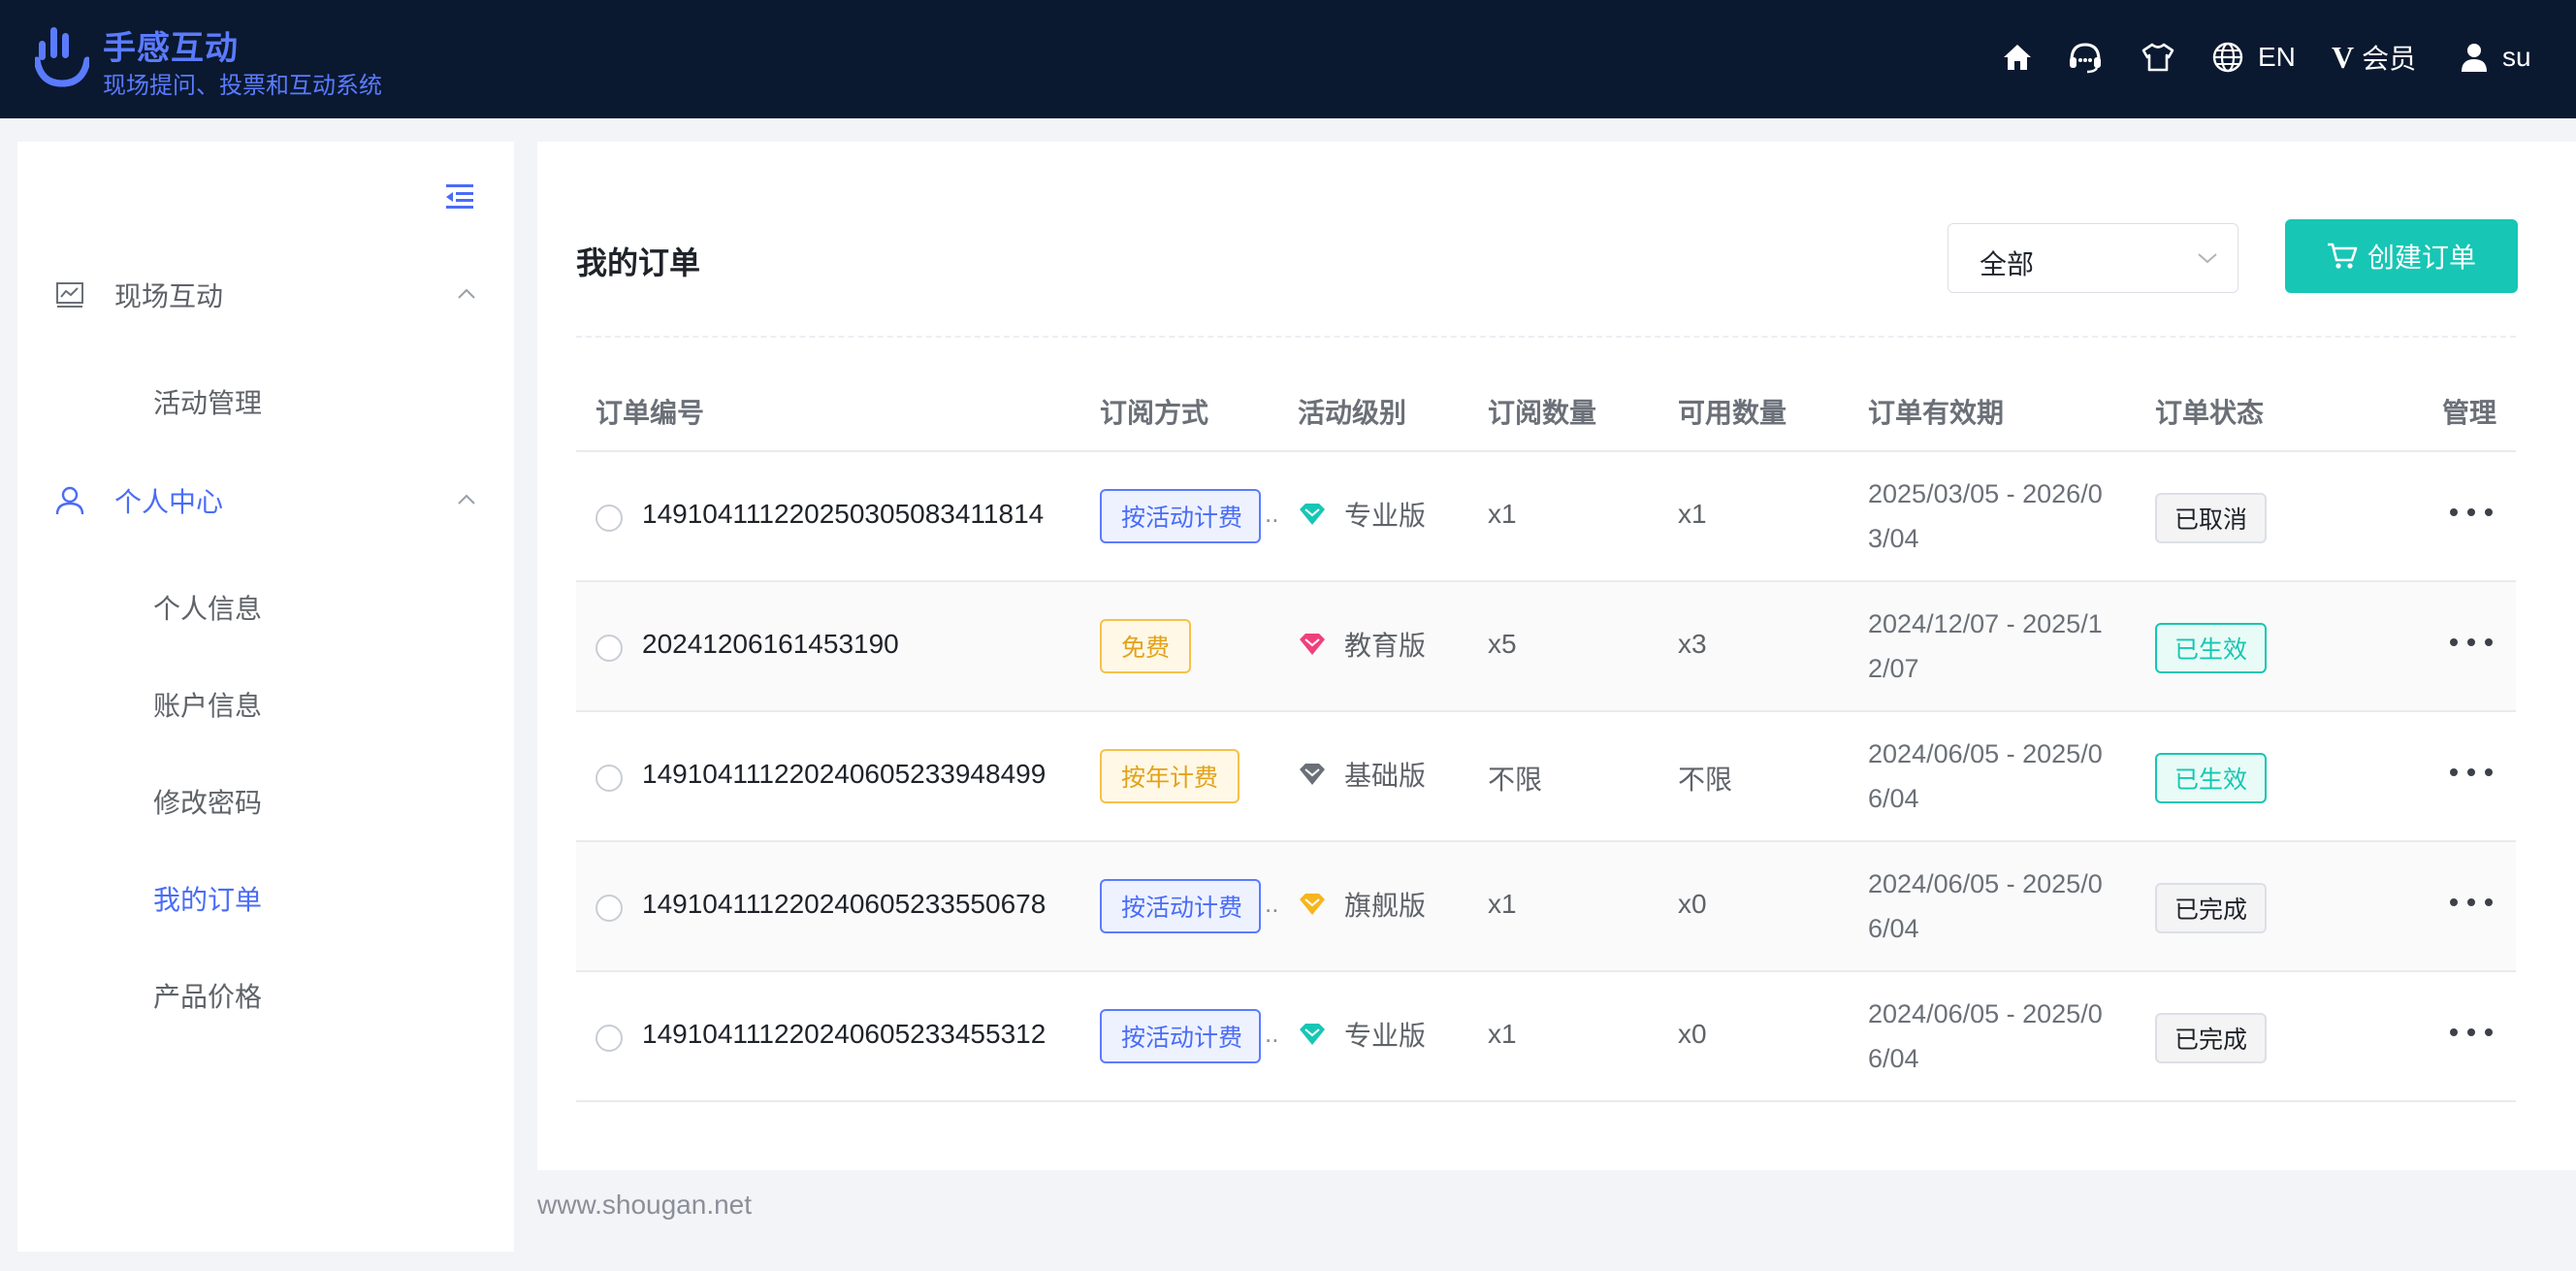 The image size is (2576, 1271). I want to click on subscription-quantity: x1, so click(1502, 904).